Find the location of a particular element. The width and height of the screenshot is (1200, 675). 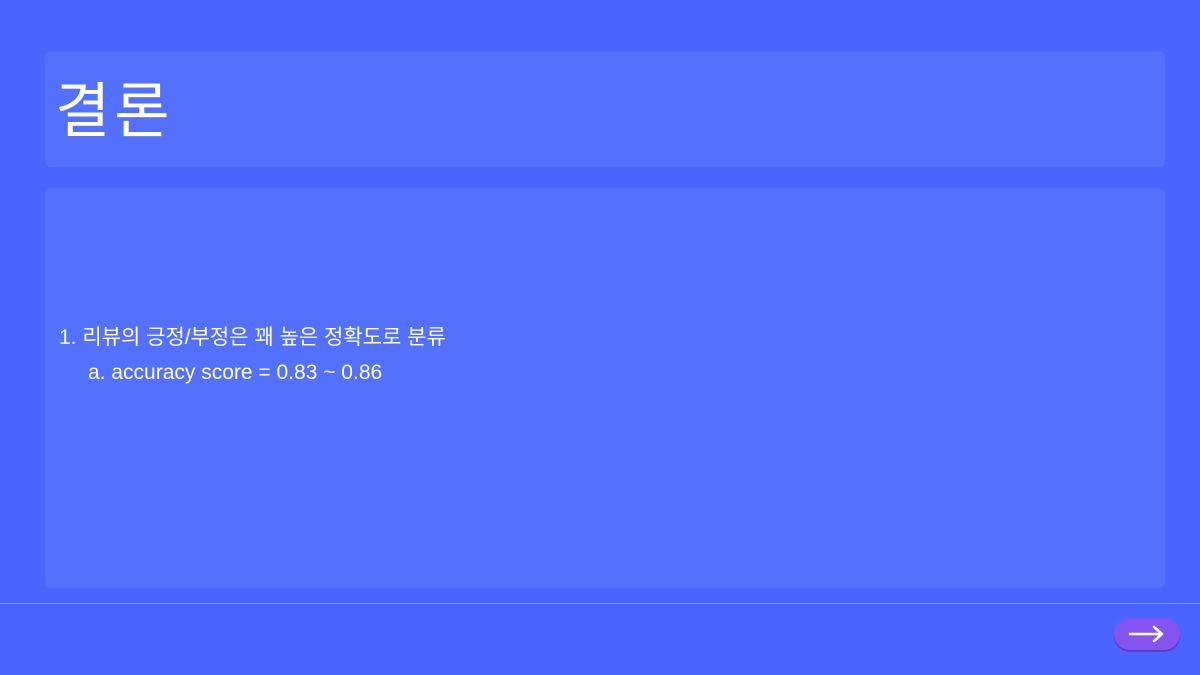

next-slide-button is located at coordinates (1147, 634).